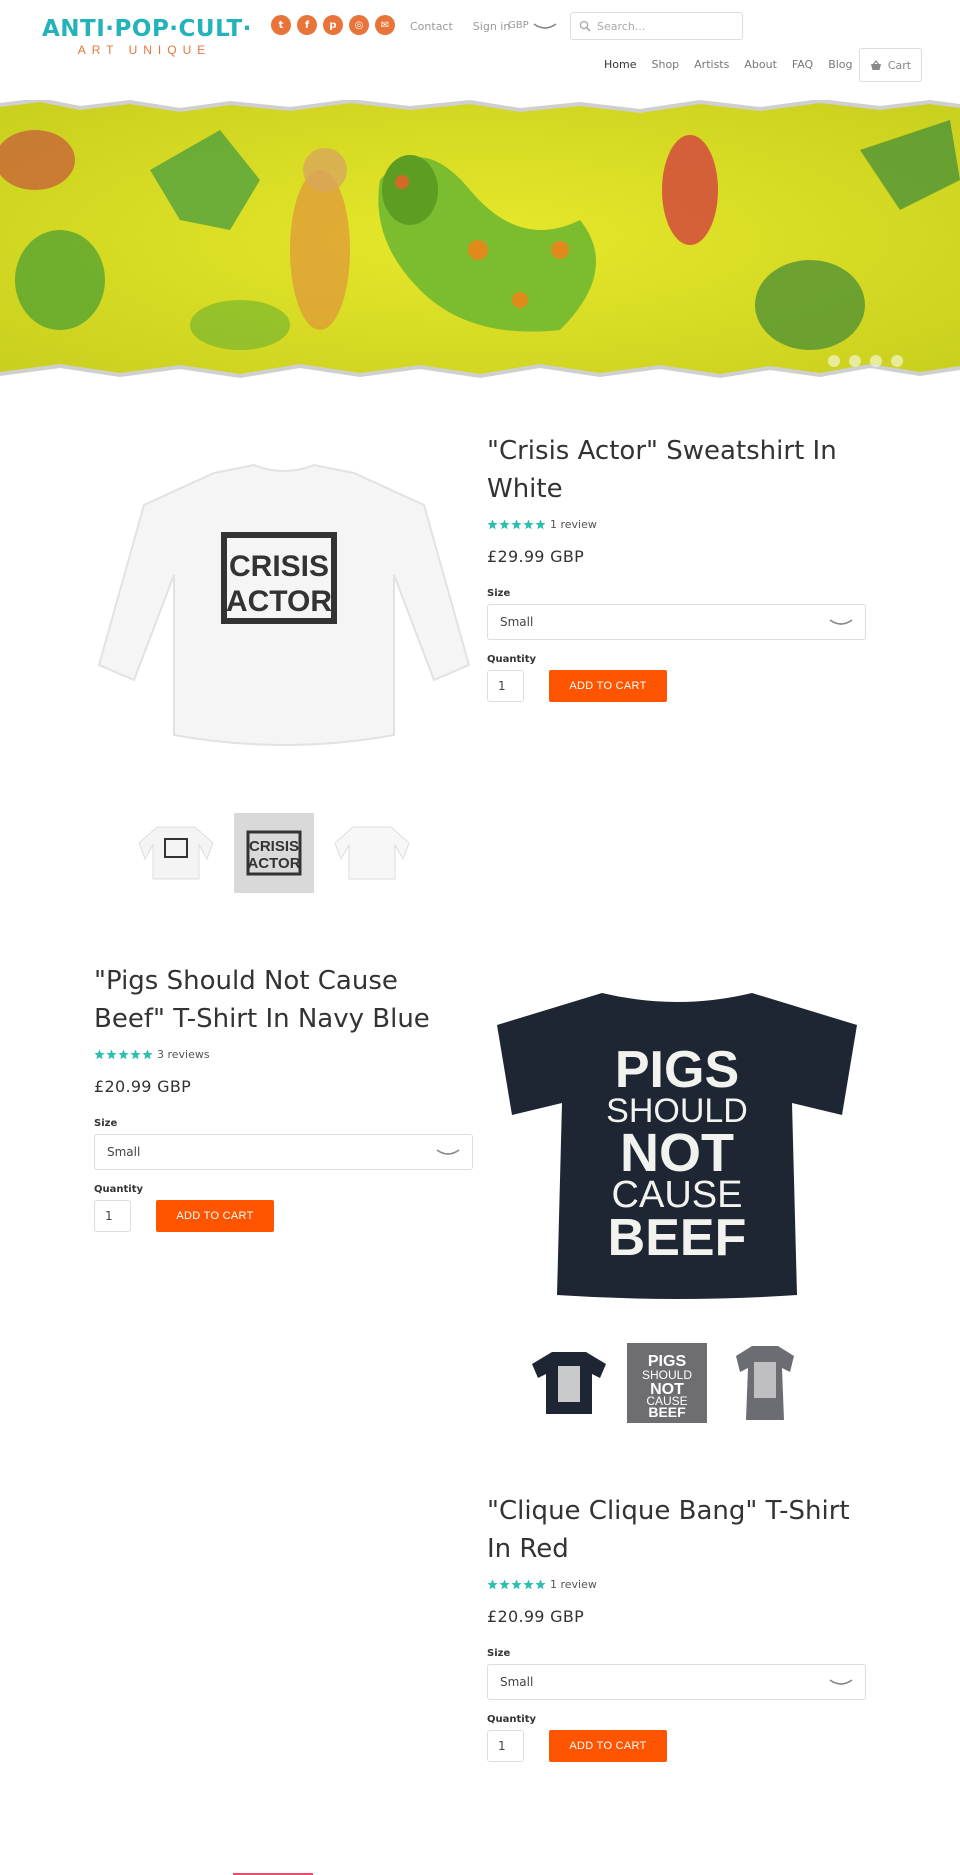 This screenshot has height=1875, width=960. I want to click on nav-artists: Artists, so click(711, 64).